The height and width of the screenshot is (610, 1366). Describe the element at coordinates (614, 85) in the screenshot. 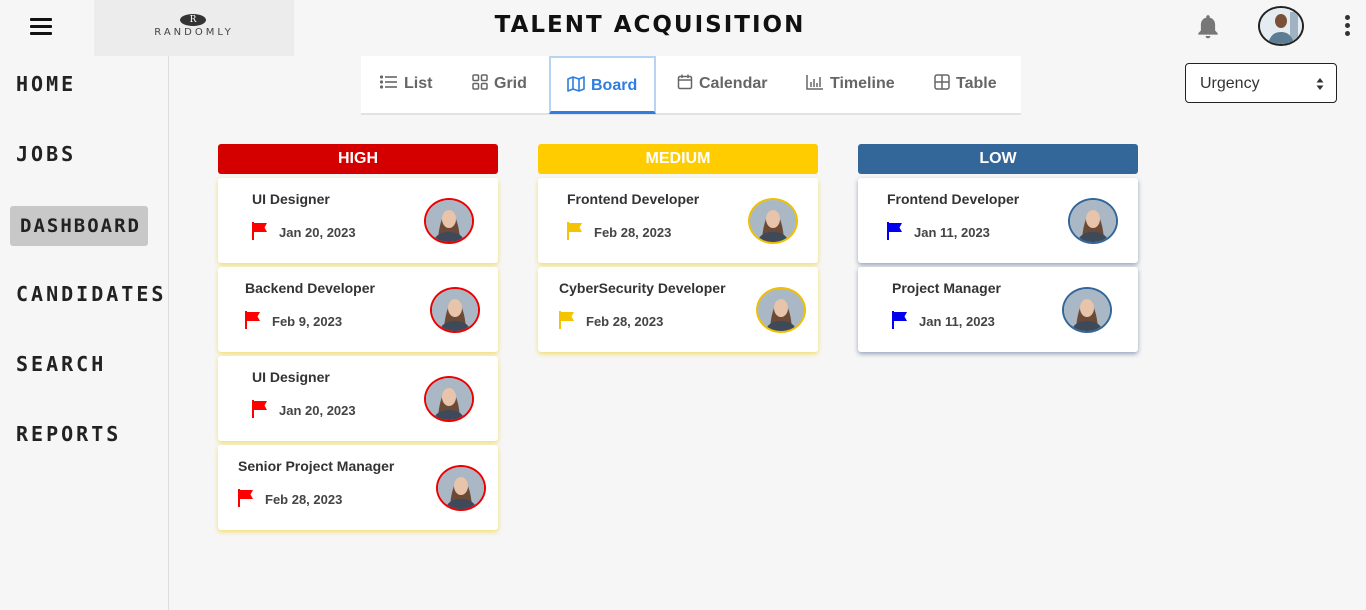

I see `tab-label: Board` at that location.